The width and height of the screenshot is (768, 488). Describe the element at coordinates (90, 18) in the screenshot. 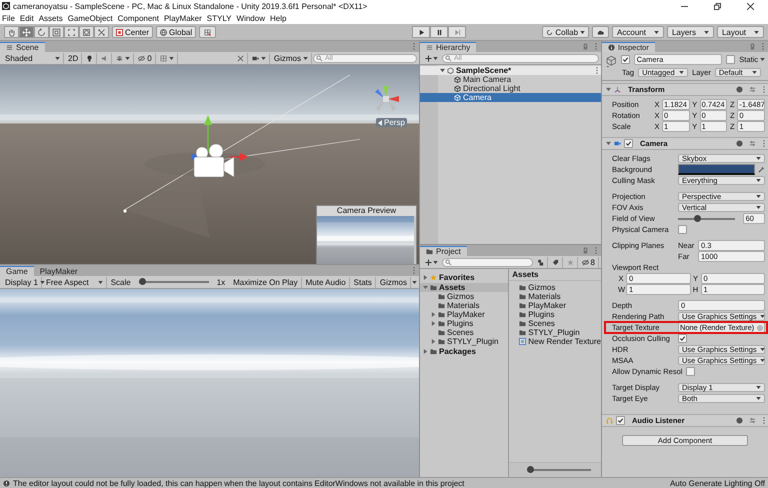

I see `menu-item: GameObject` at that location.